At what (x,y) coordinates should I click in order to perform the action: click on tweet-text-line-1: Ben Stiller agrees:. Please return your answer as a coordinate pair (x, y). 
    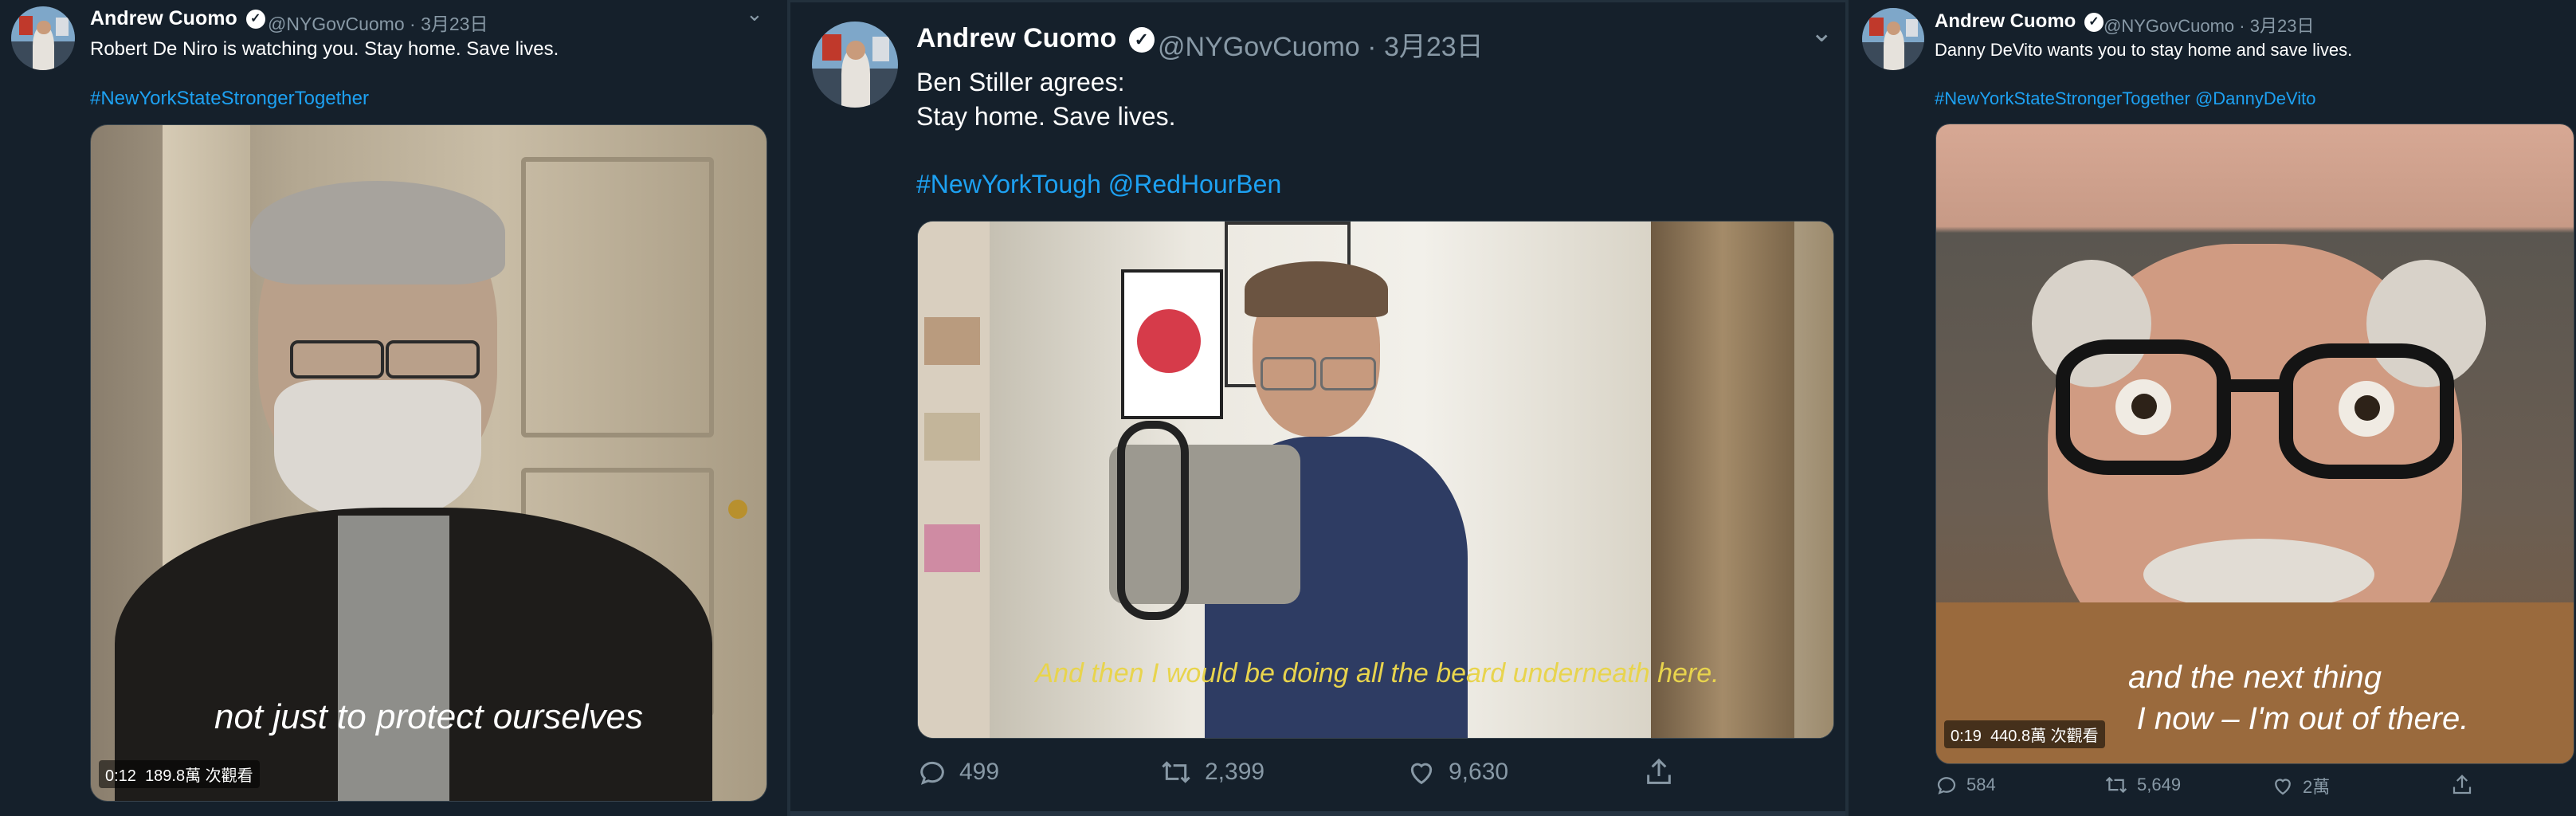
    Looking at the image, I should click on (1020, 82).